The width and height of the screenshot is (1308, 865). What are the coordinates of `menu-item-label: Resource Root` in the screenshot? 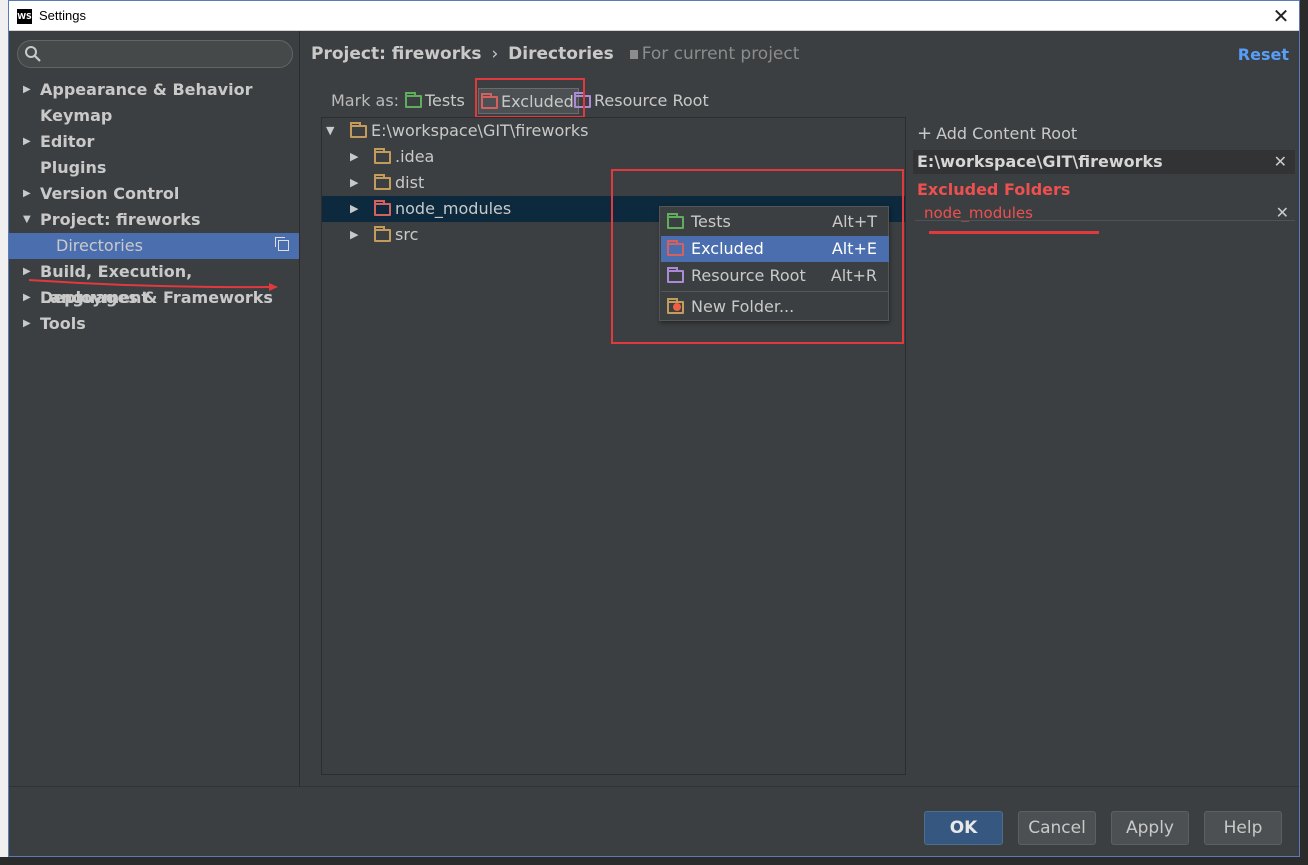 It's located at (748, 275).